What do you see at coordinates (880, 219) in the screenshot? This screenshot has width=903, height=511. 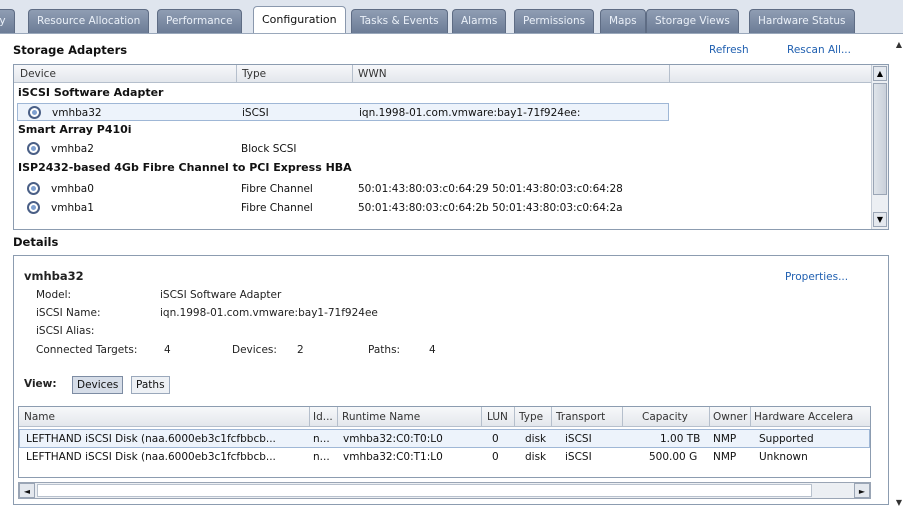 I see `scroll-down-icon: ▼` at bounding box center [880, 219].